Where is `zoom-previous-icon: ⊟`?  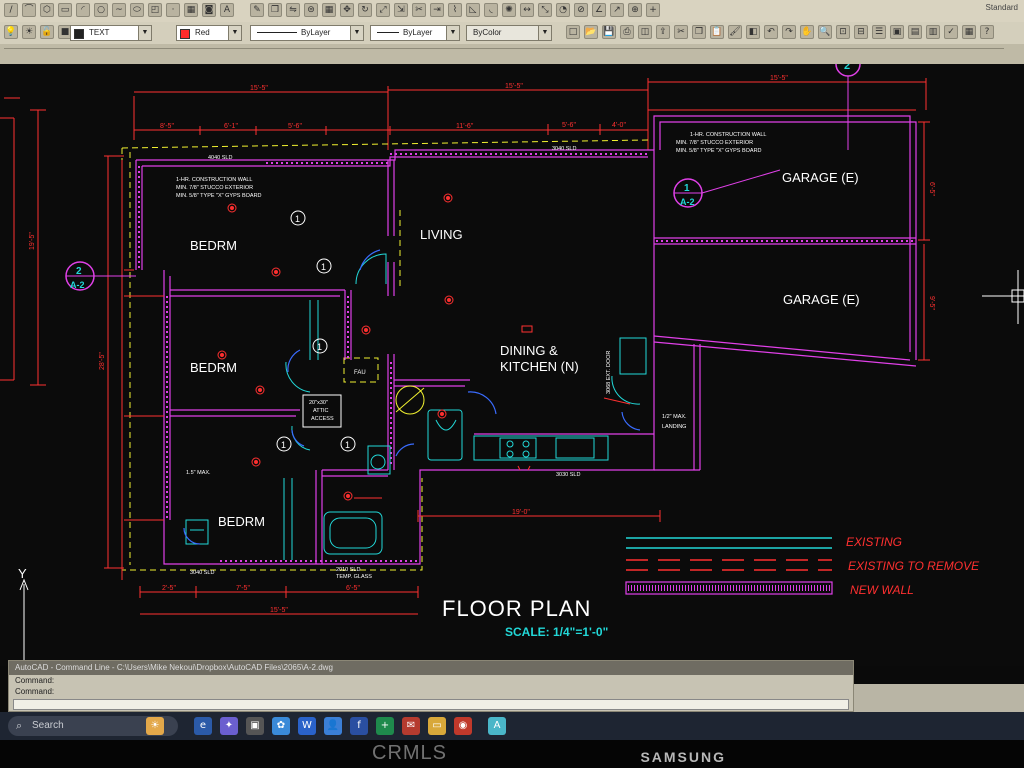 zoom-previous-icon: ⊟ is located at coordinates (861, 32).